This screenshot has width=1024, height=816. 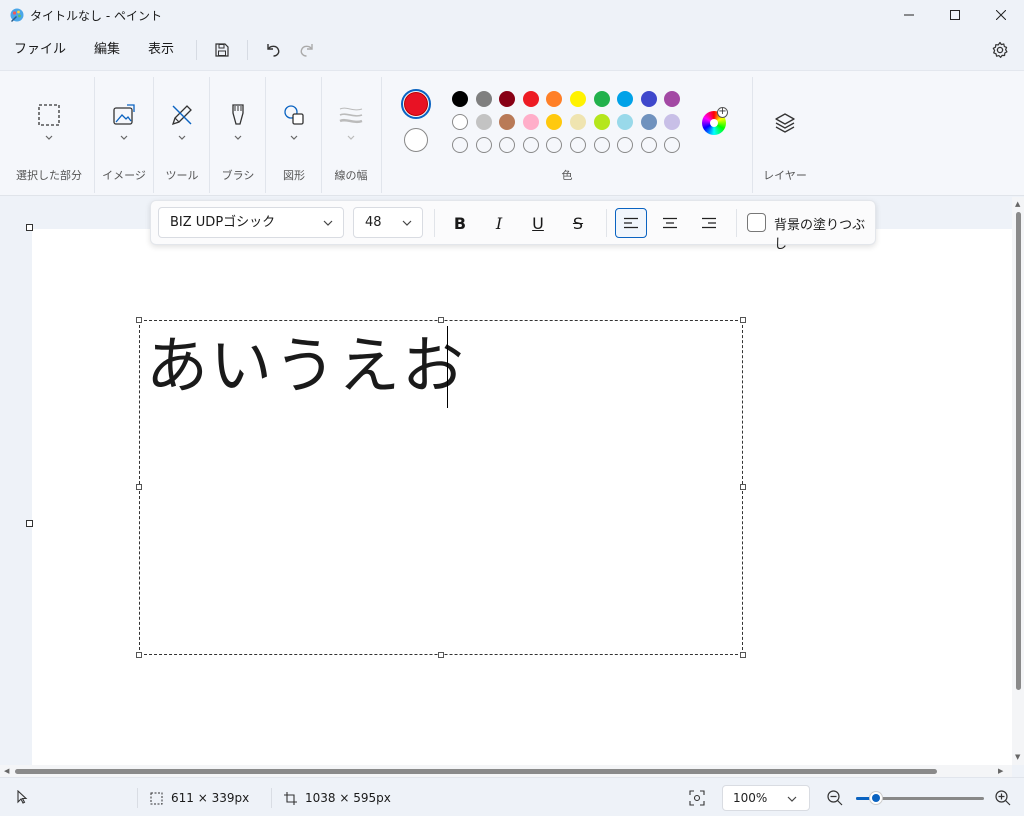 I want to click on image-tool-button, so click(x=124, y=115).